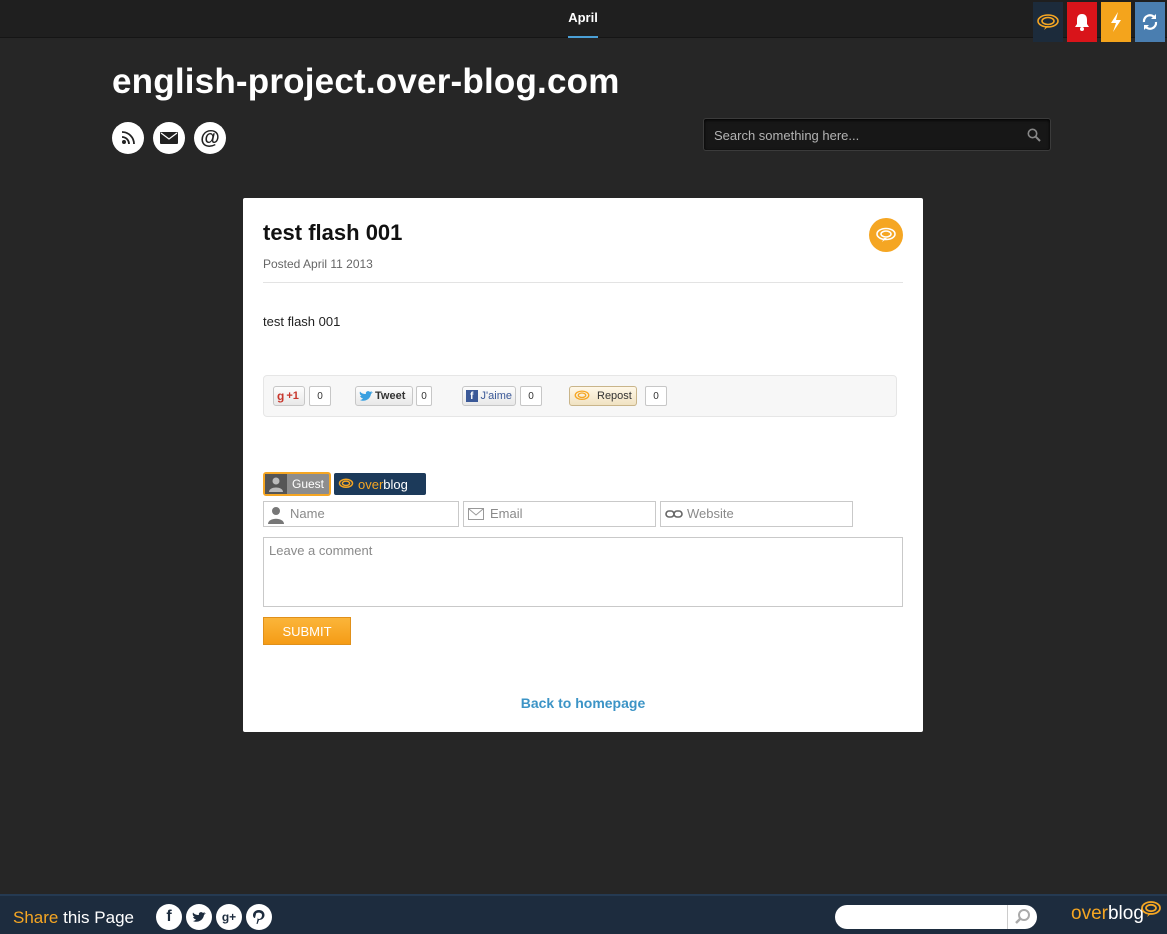 The height and width of the screenshot is (934, 1167). Describe the element at coordinates (424, 396) in the screenshot. I see `tweet-count: 0` at that location.